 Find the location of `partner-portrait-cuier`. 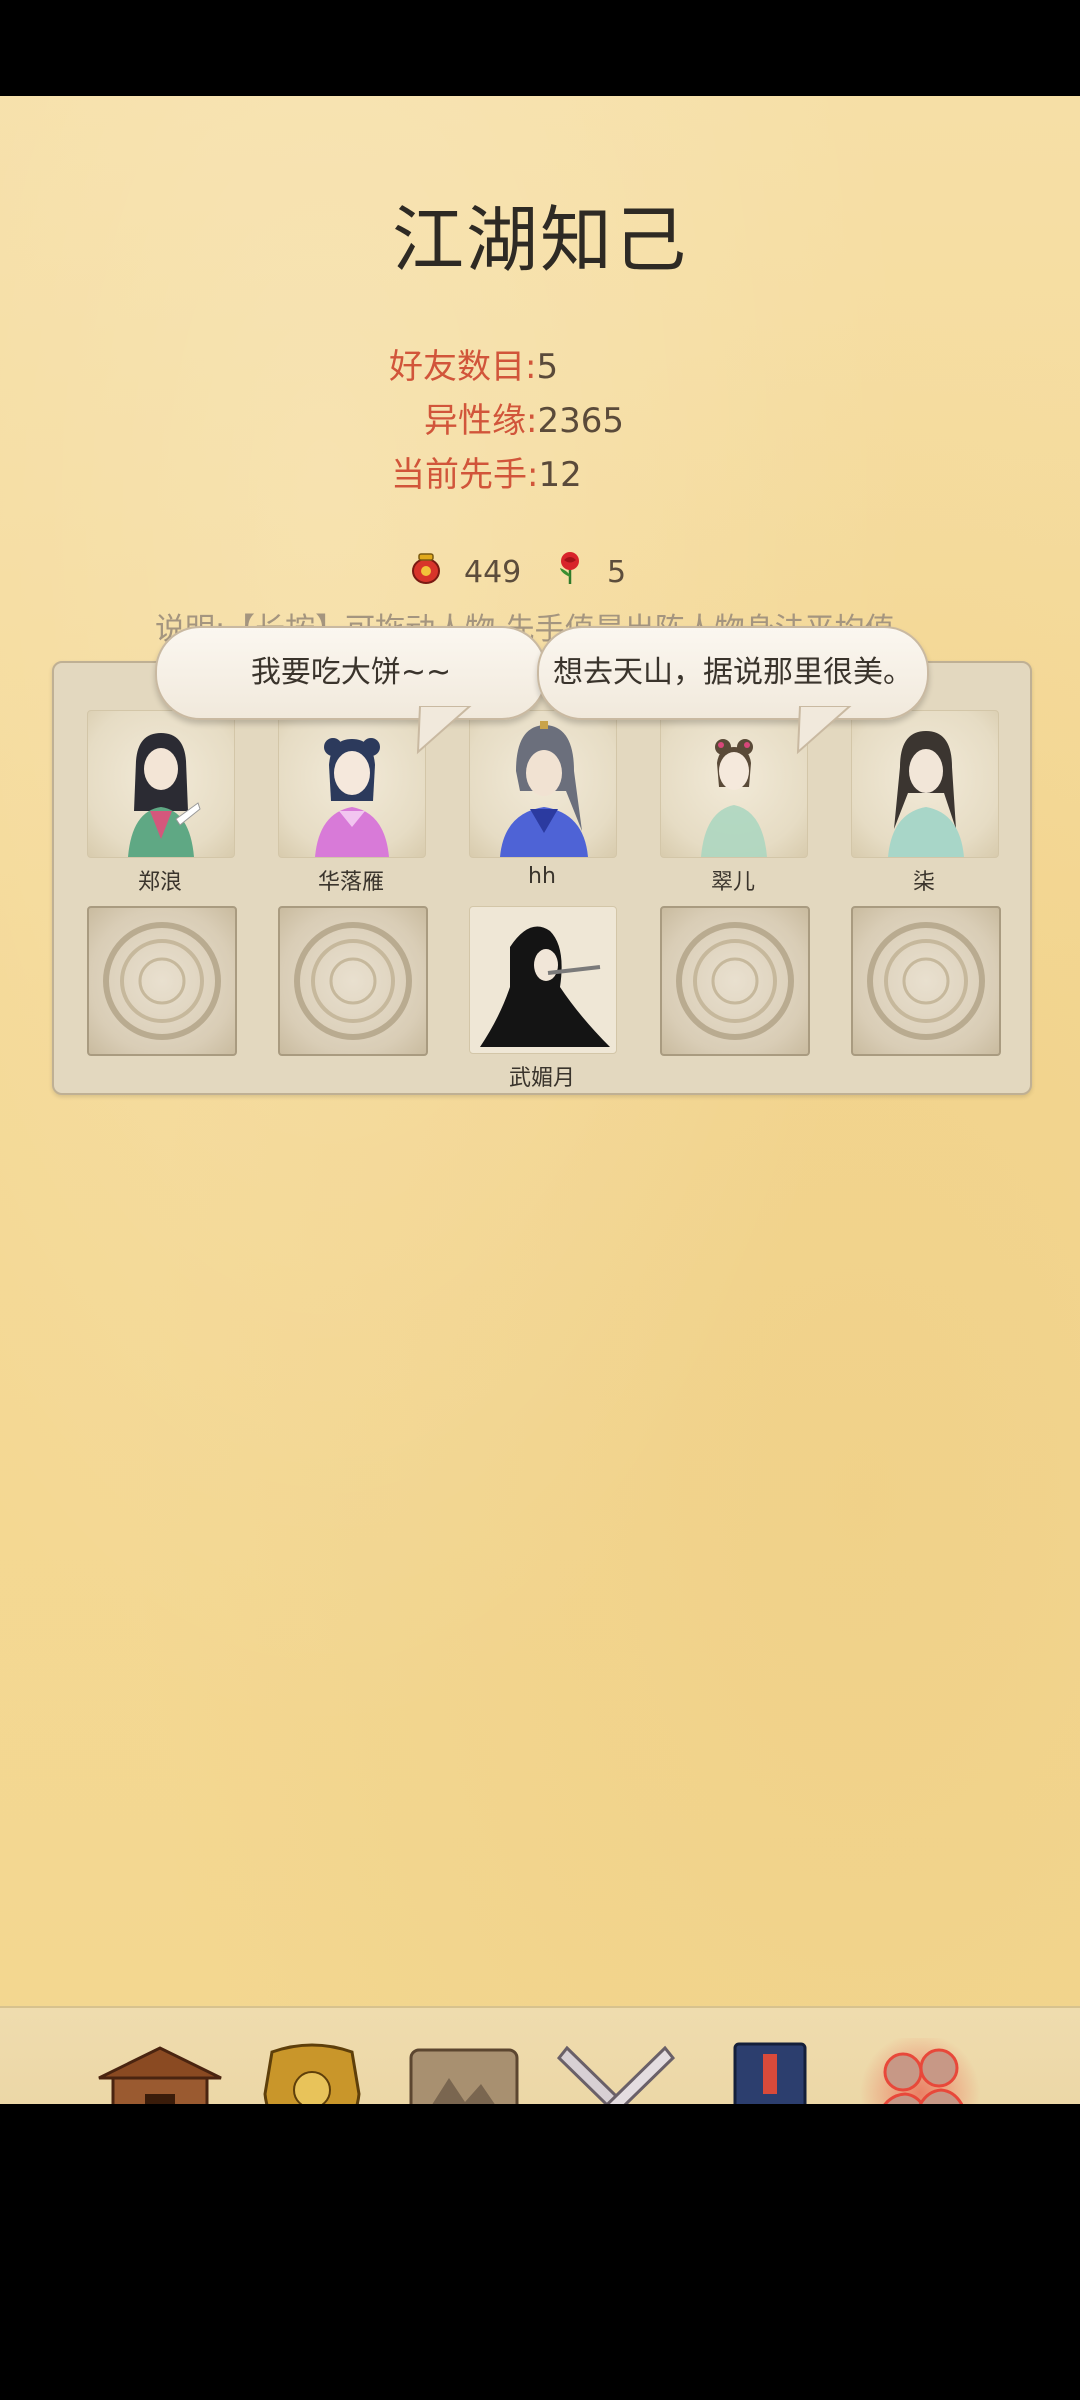

partner-portrait-cuier is located at coordinates (734, 798).